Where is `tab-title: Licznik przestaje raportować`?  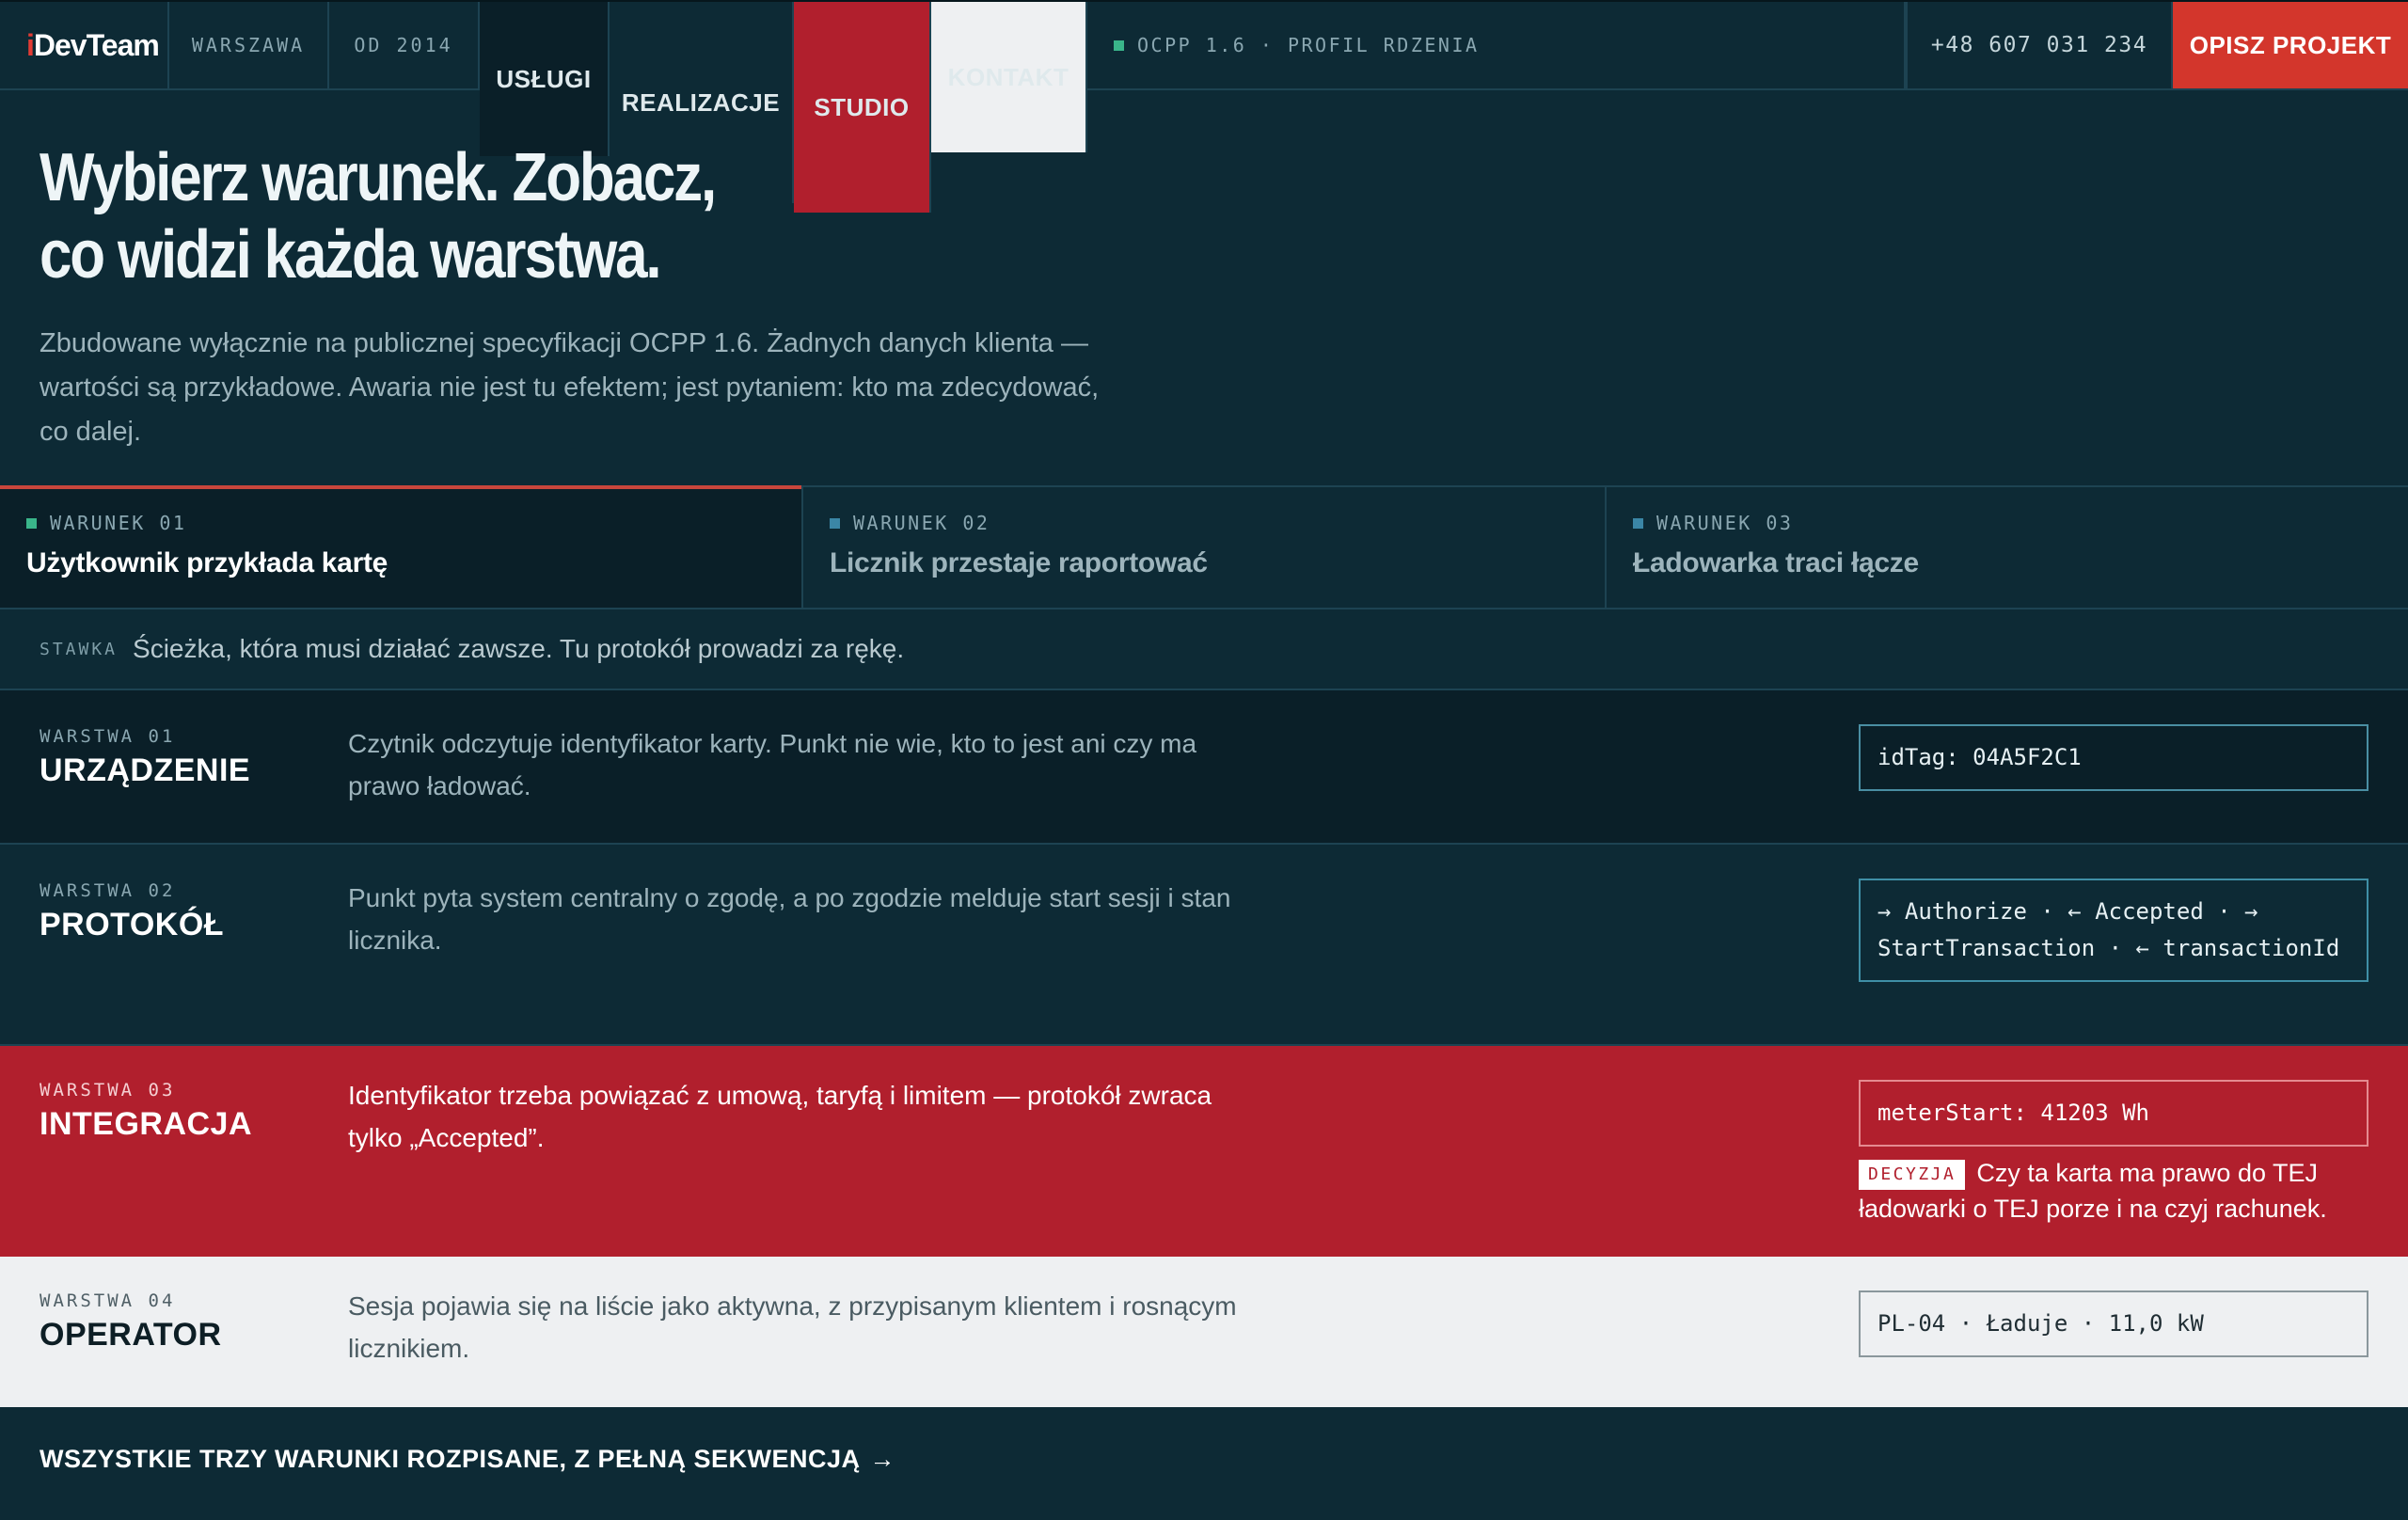 tab-title: Licznik przestaje raportować is located at coordinates (1019, 562).